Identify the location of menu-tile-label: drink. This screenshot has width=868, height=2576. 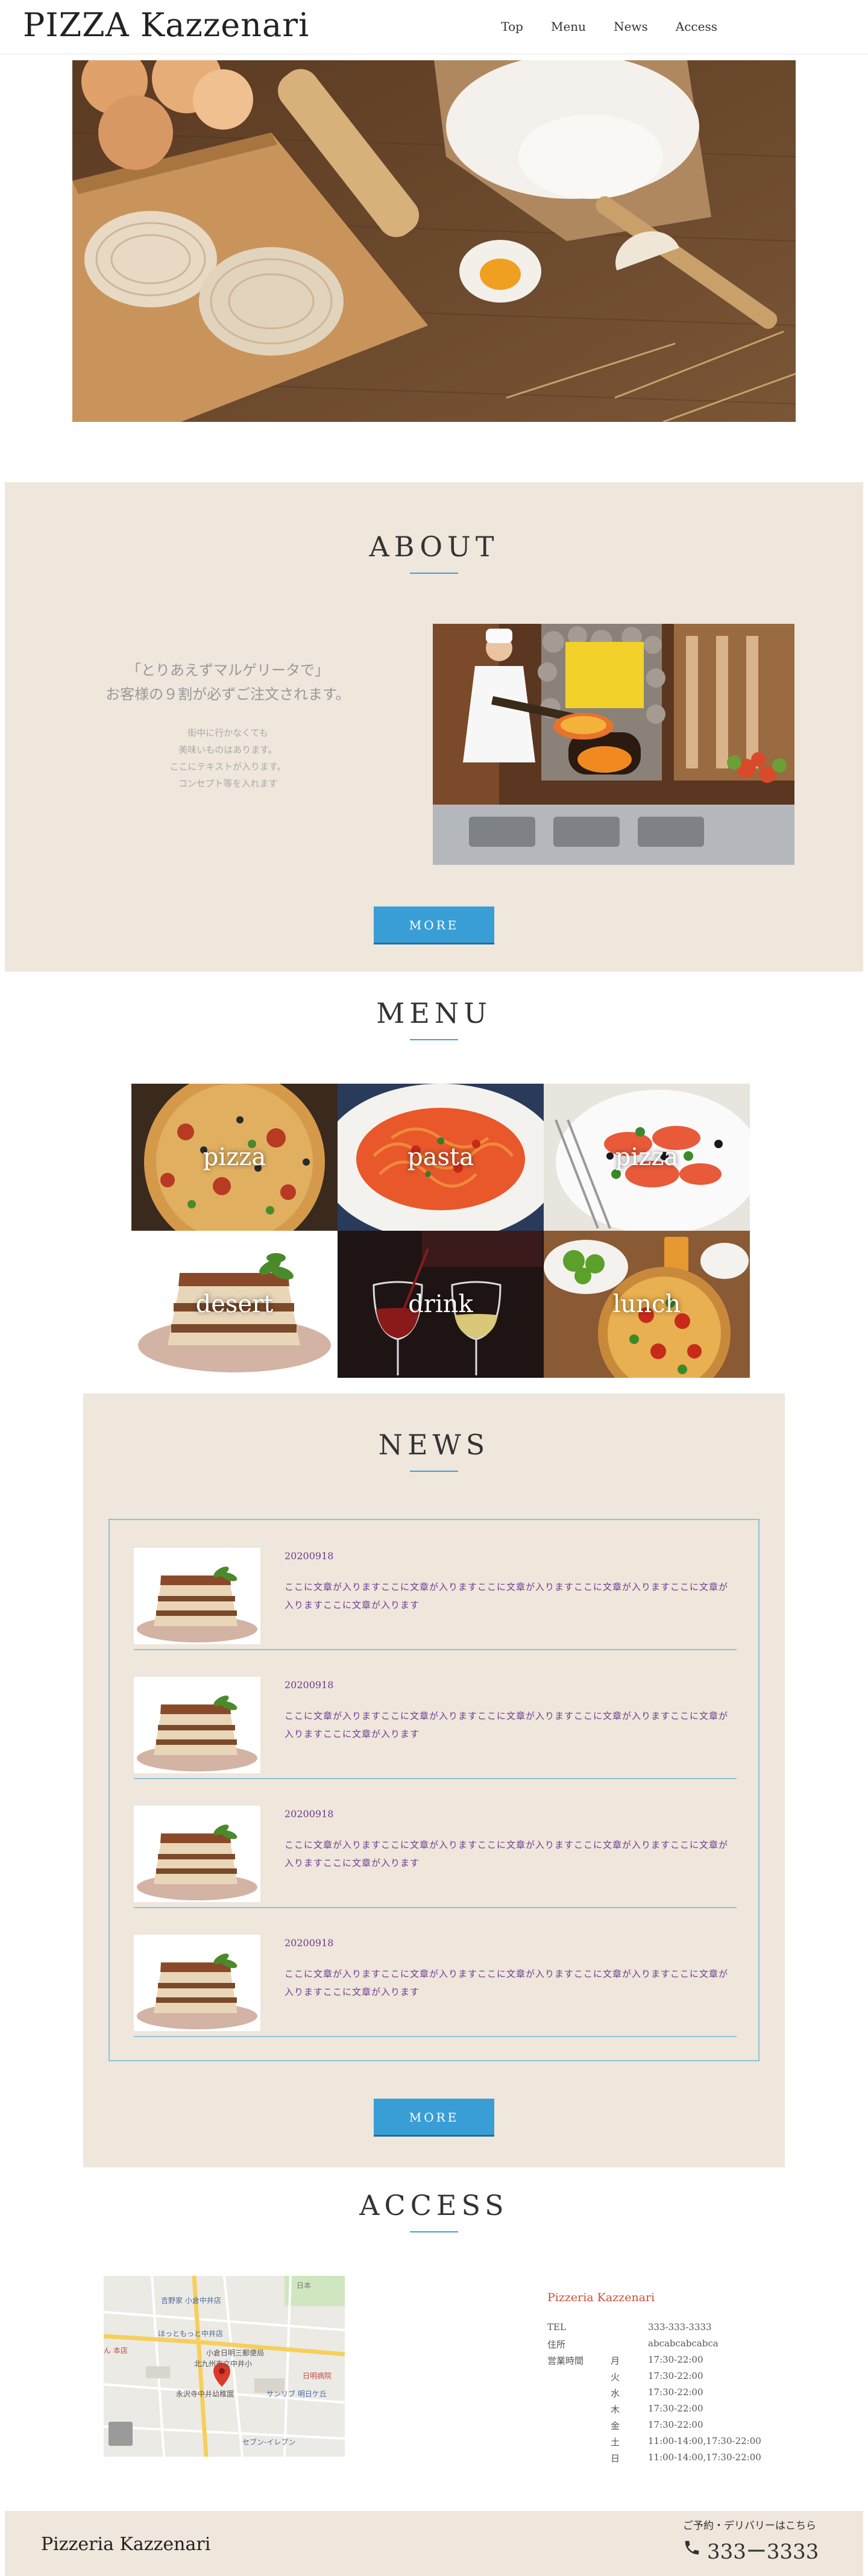
(440, 1304).